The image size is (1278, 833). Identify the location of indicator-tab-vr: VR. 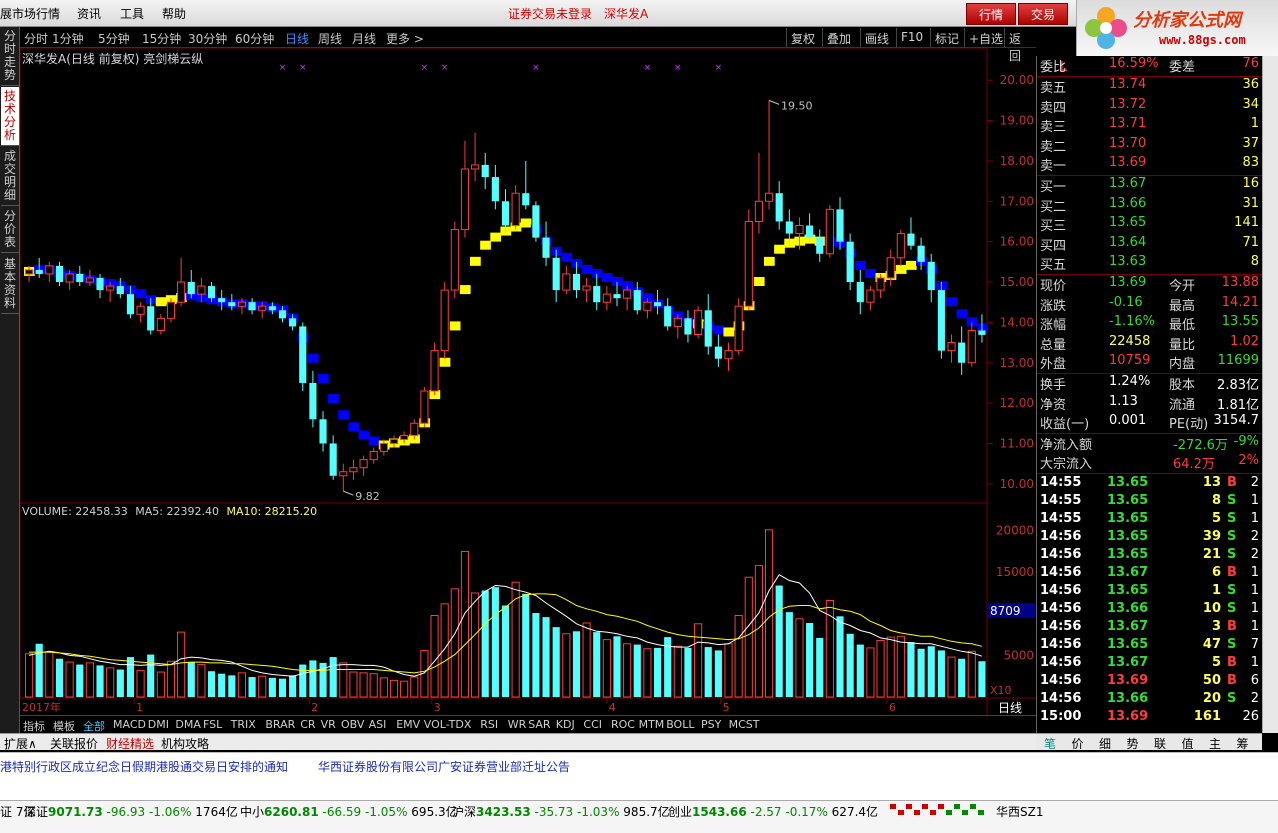
(328, 724).